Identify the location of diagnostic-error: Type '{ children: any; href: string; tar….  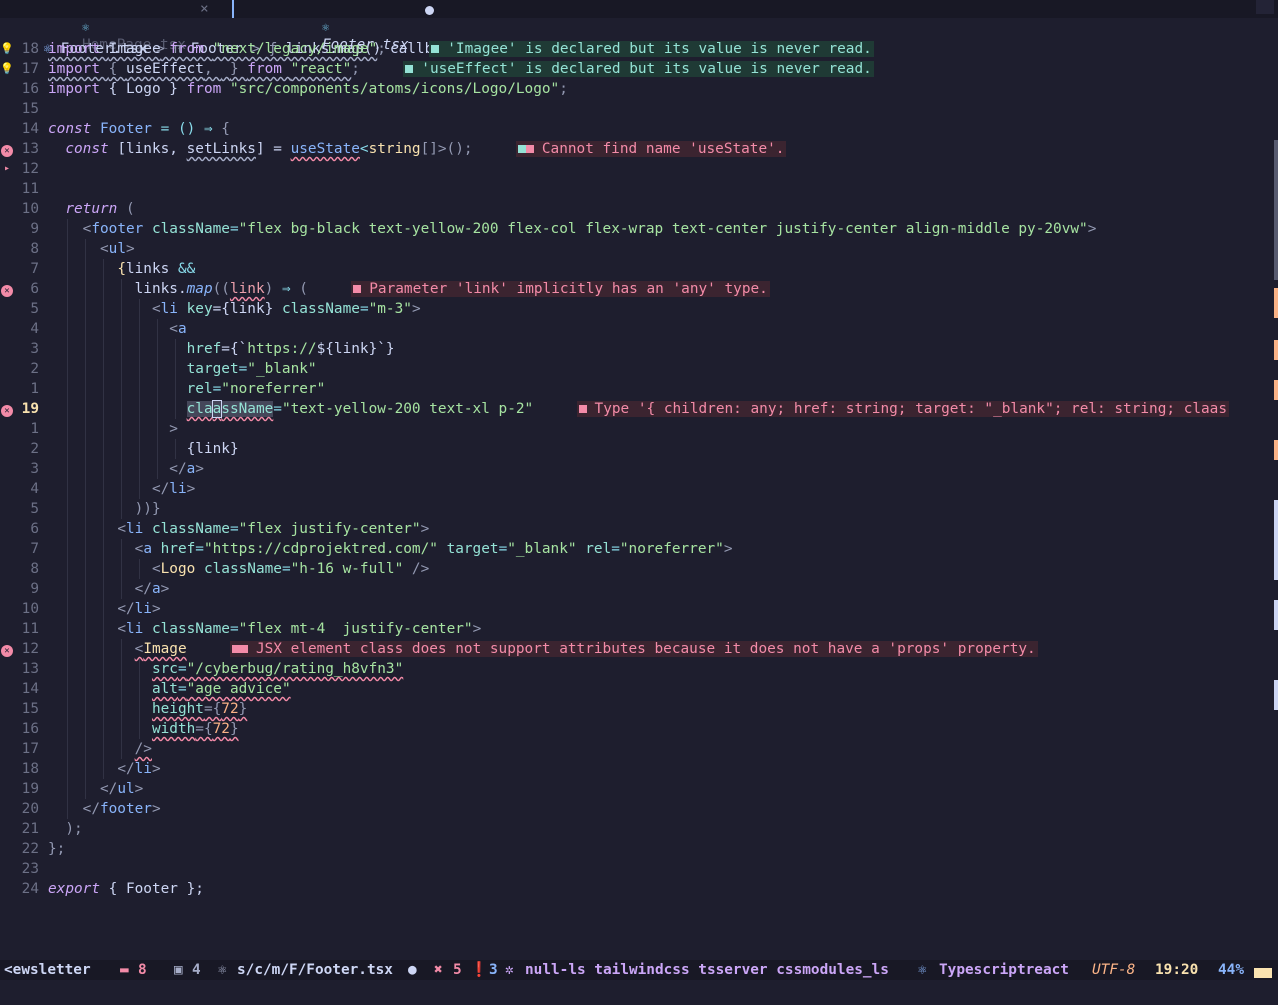
(903, 409).